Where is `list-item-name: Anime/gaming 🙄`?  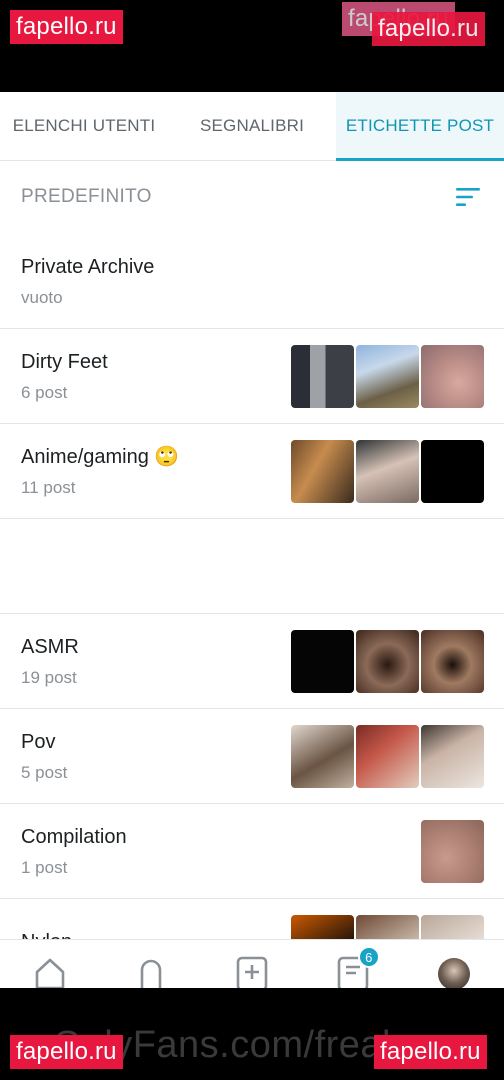 list-item-name: Anime/gaming 🙄 is located at coordinates (100, 457).